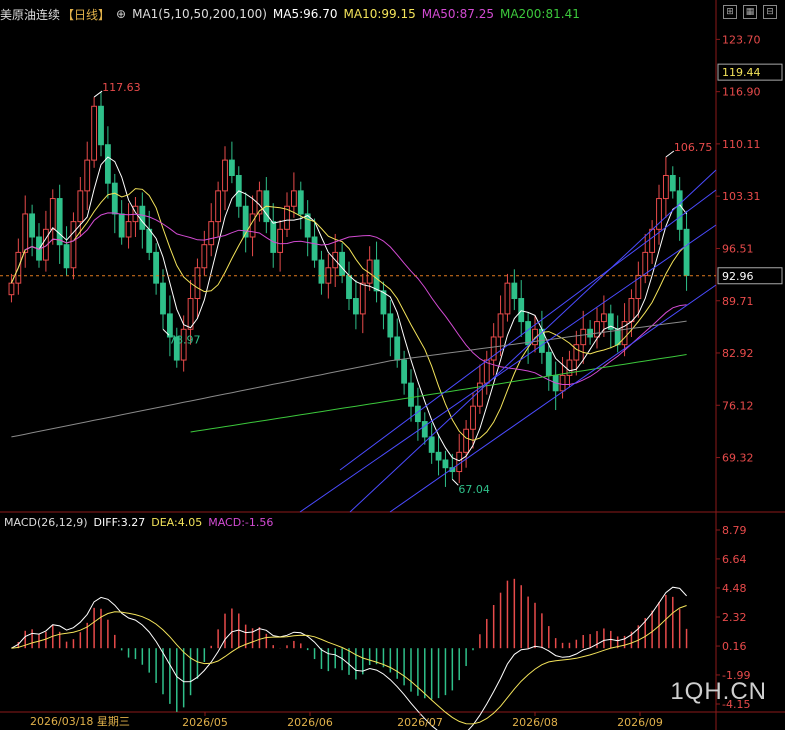  What do you see at coordinates (718, 691) in the screenshot?
I see `watermark: 1QH.CN` at bounding box center [718, 691].